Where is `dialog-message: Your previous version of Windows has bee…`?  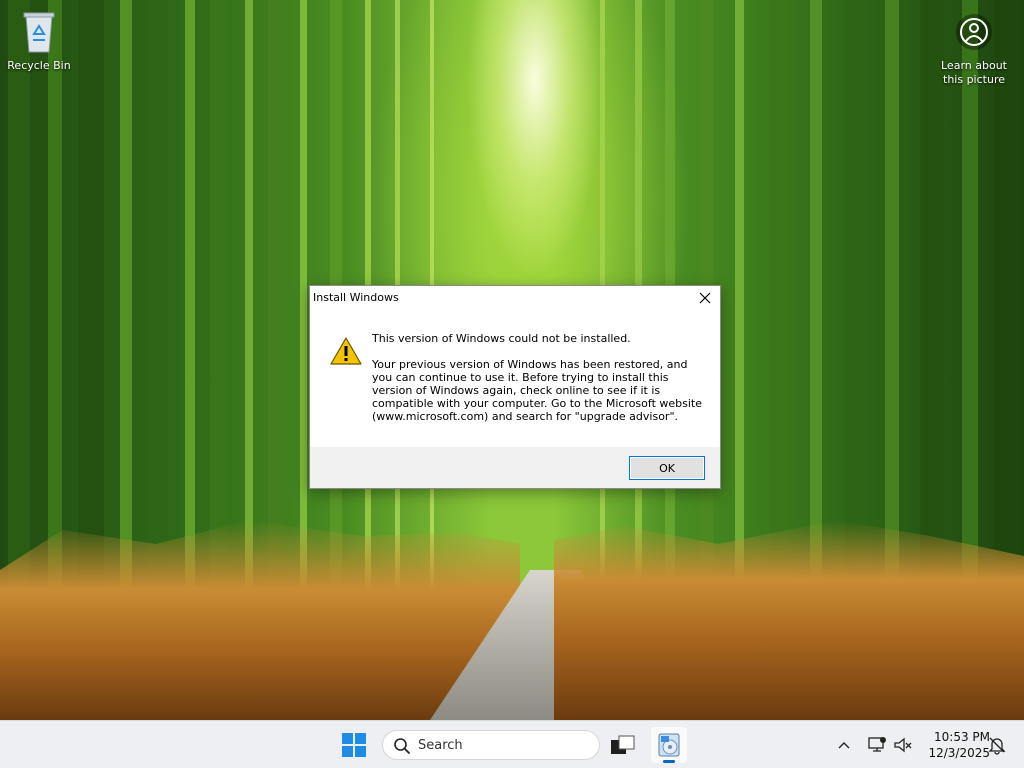 dialog-message: Your previous version of Windows has bee… is located at coordinates (537, 390).